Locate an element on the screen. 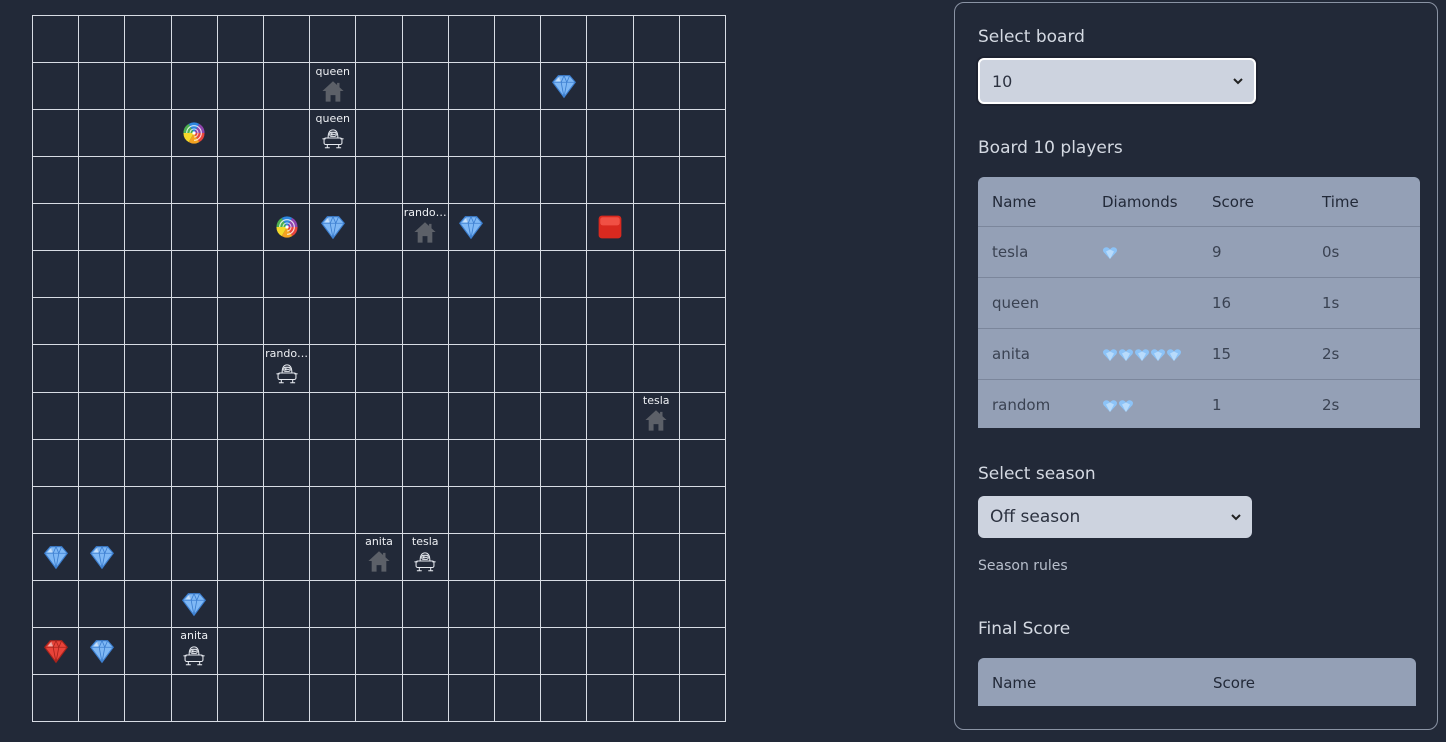 The height and width of the screenshot is (742, 1446). season-select: Off season is located at coordinates (1115, 517).